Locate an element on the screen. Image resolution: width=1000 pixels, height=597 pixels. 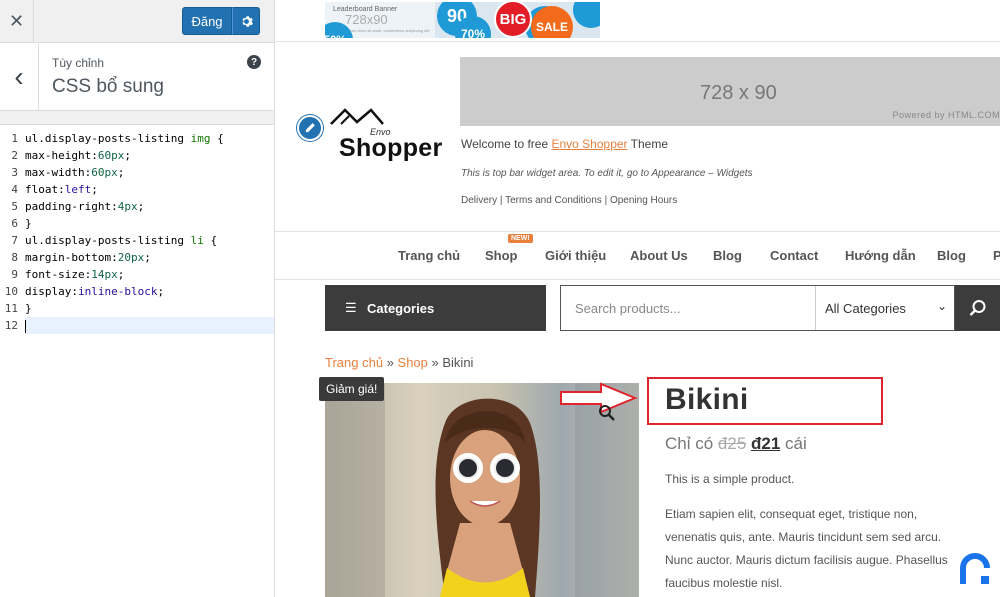
old-price: đ25 is located at coordinates (732, 443).